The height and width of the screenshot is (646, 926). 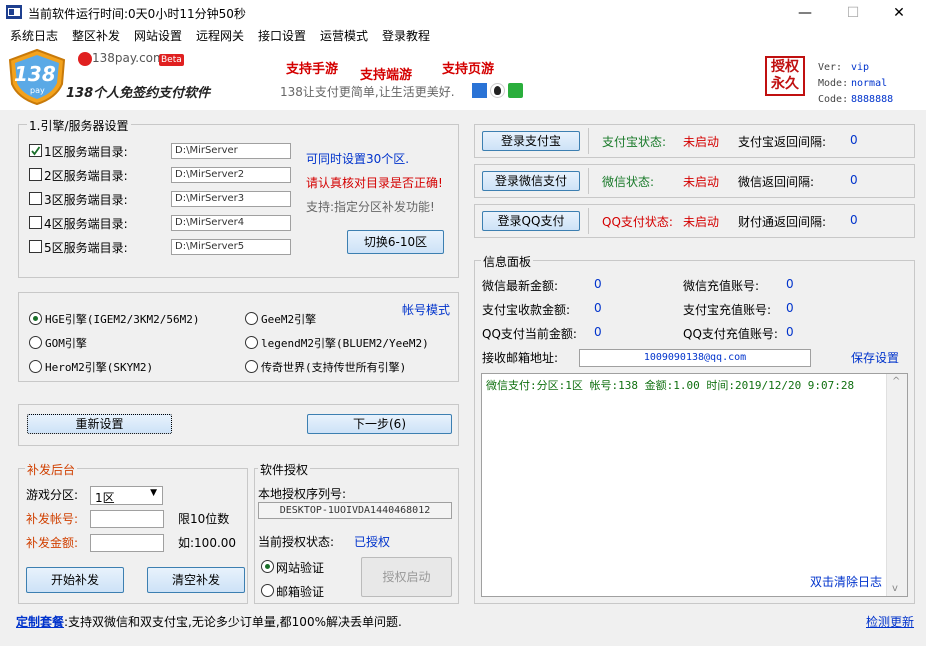 I want to click on wechat-icon, so click(x=515, y=90).